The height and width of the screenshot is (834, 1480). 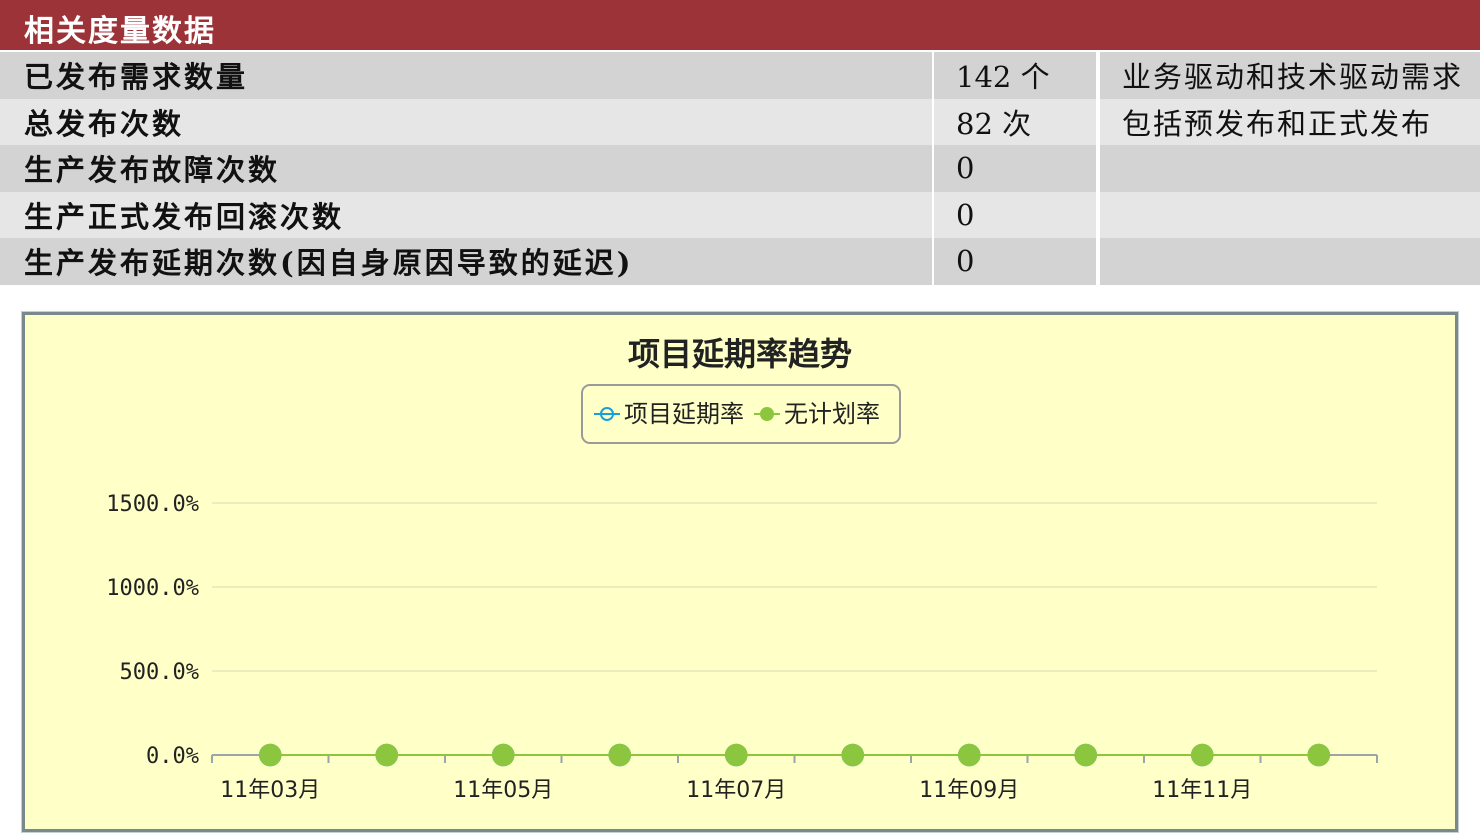 What do you see at coordinates (270, 790) in the screenshot?
I see `x-tick-label: 11年03月` at bounding box center [270, 790].